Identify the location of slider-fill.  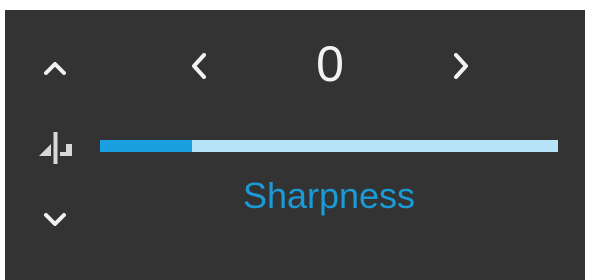
(146, 146).